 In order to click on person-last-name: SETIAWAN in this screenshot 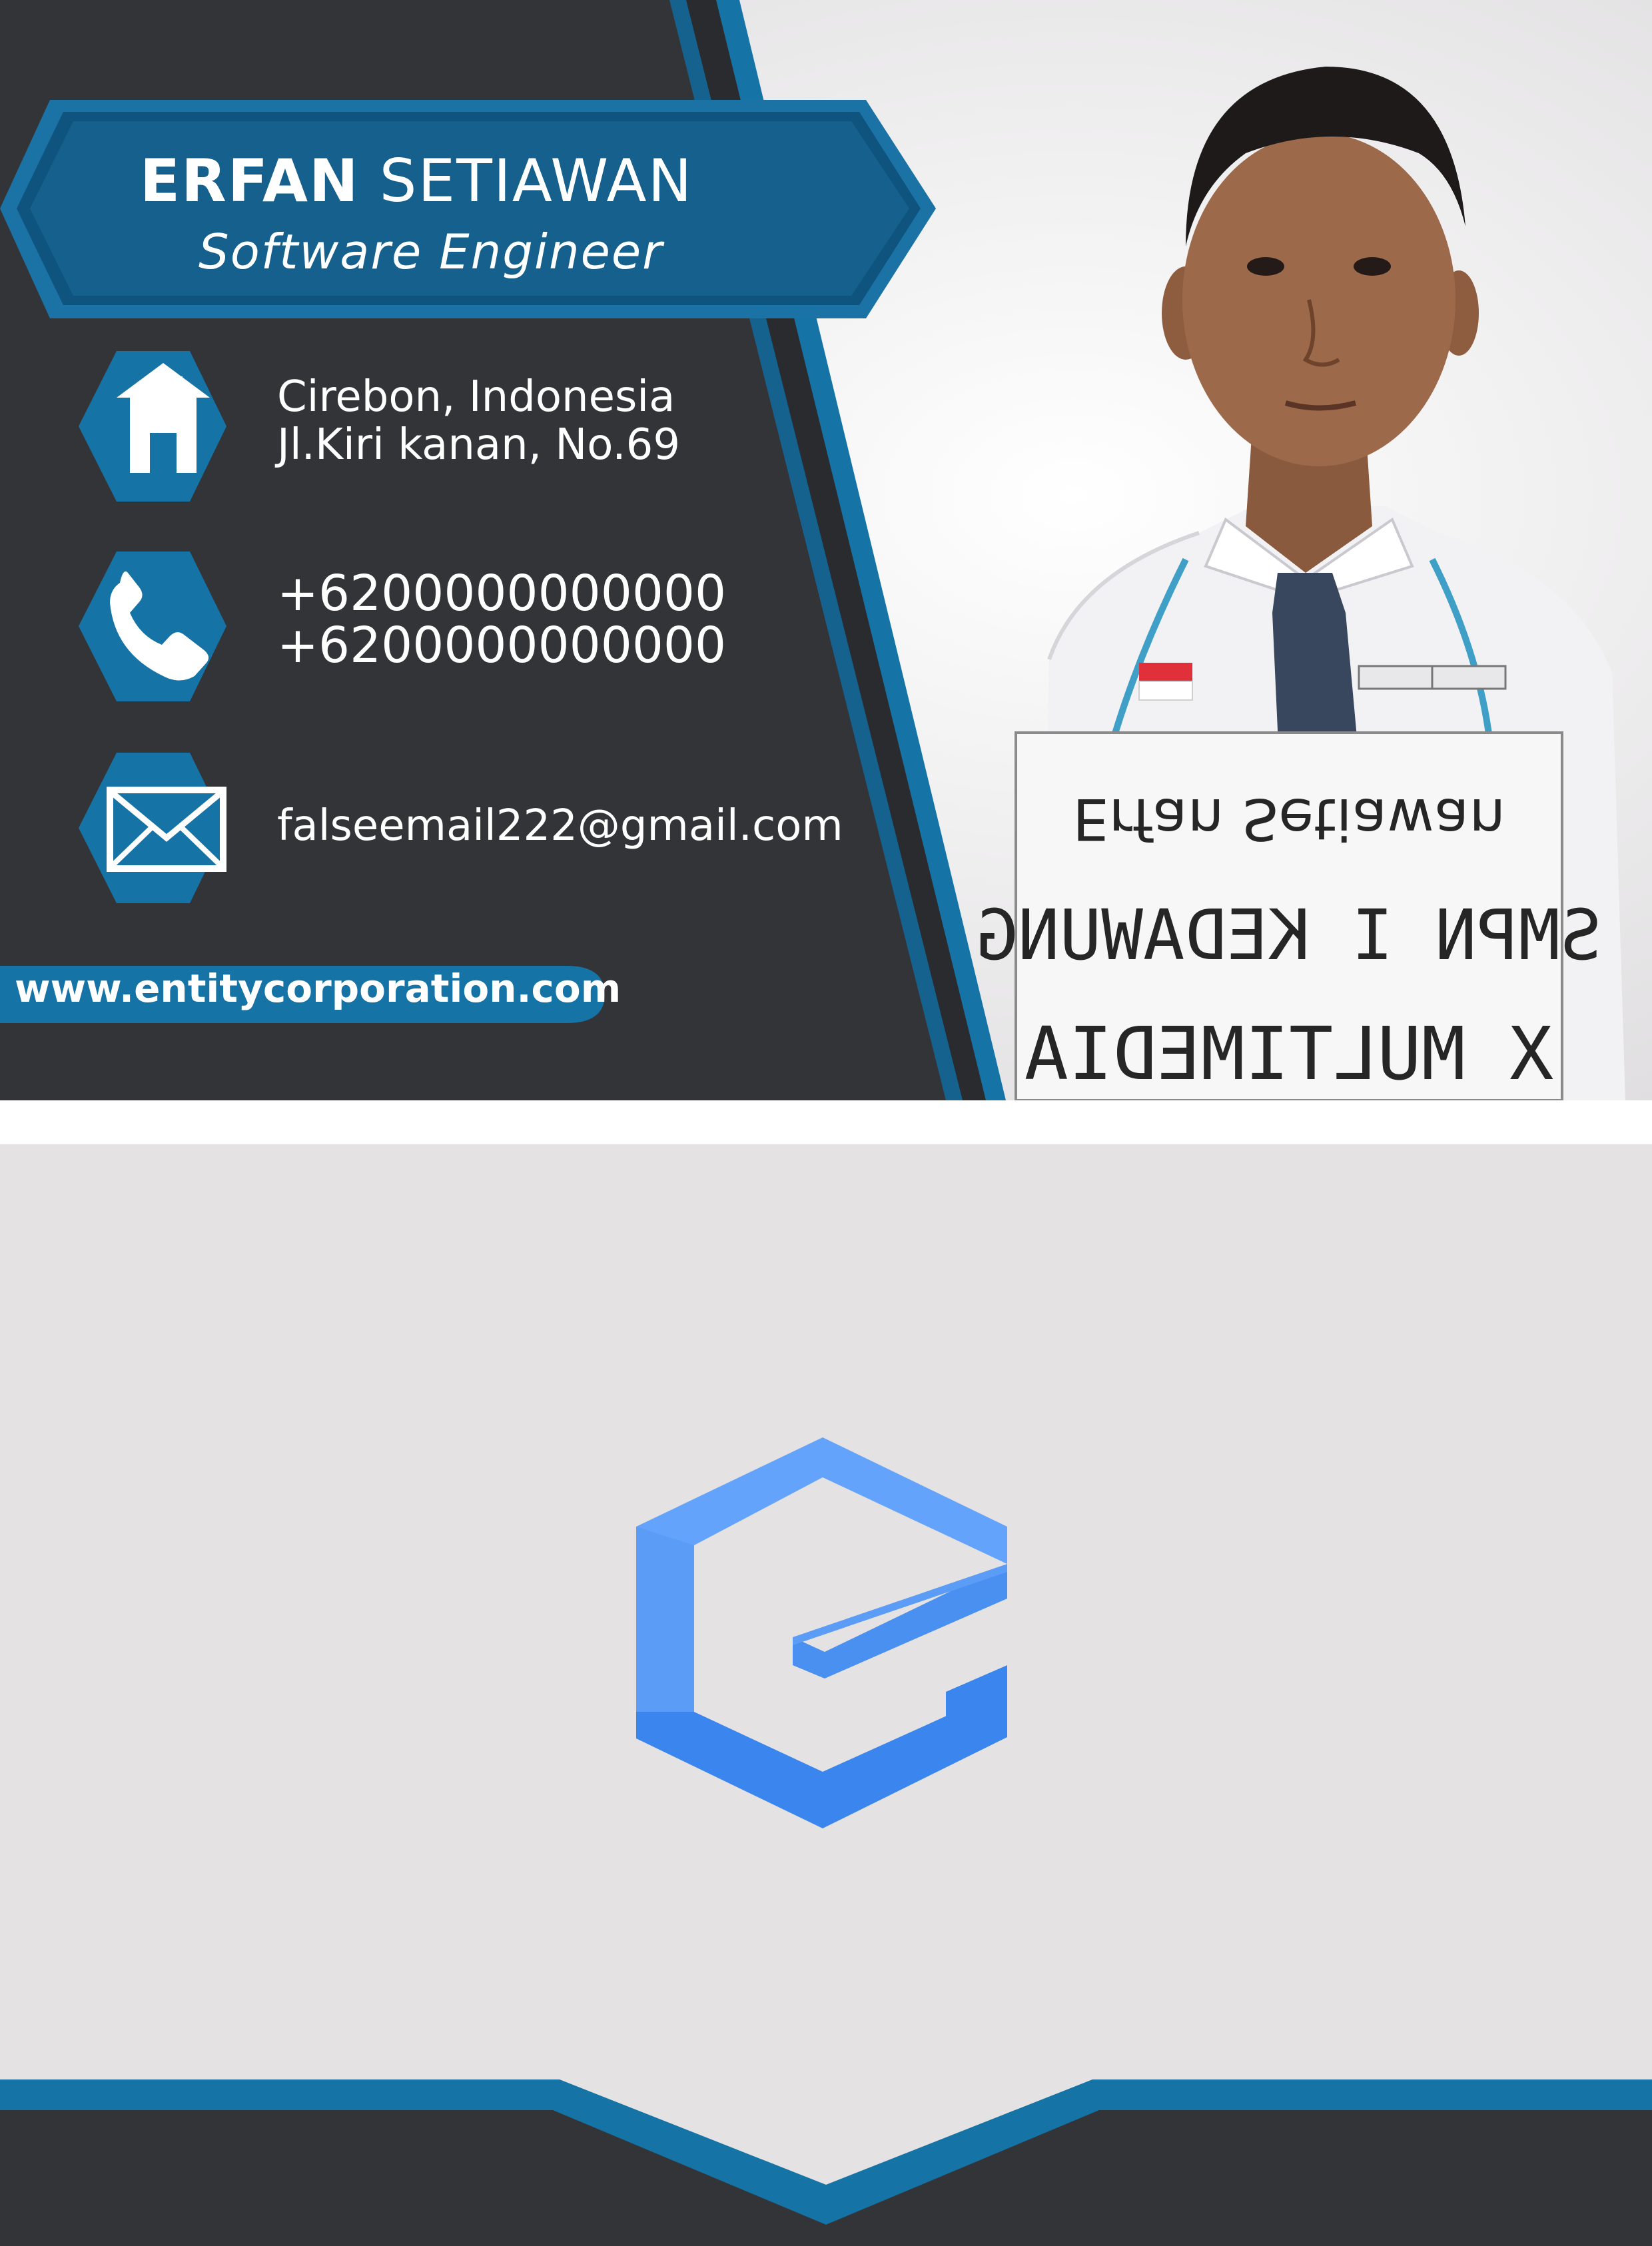, I will do `click(536, 181)`.